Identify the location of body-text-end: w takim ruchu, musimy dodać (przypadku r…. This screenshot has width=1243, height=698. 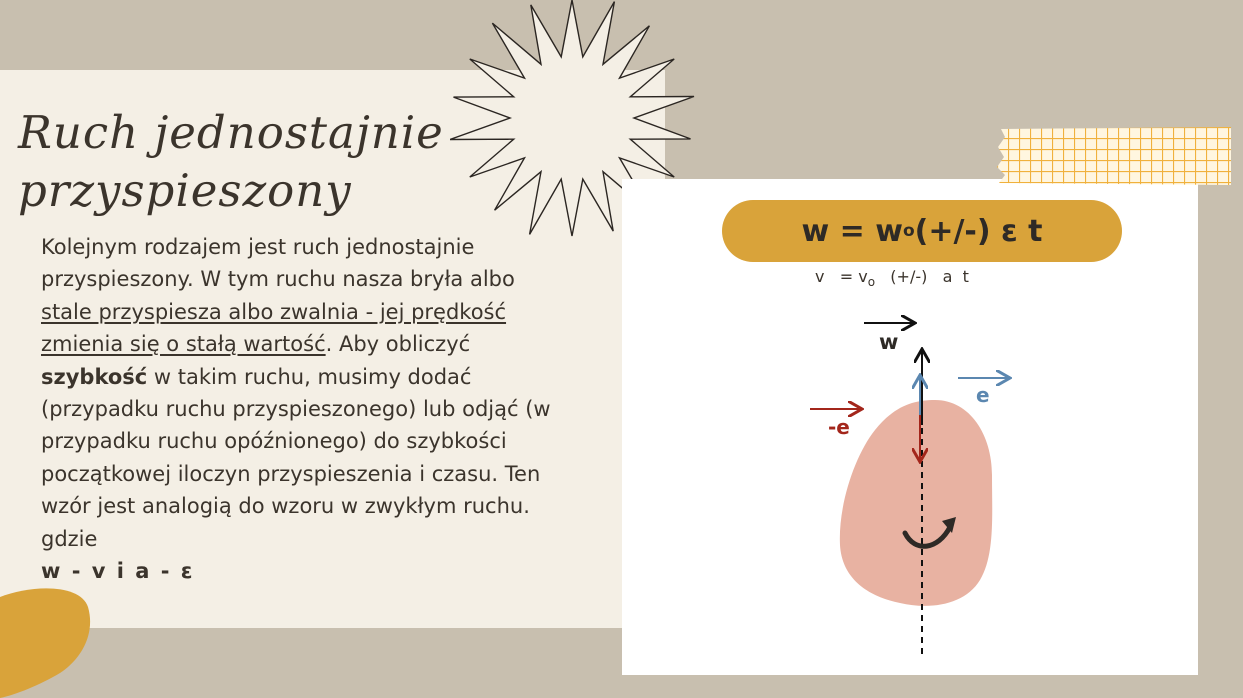
(296, 457).